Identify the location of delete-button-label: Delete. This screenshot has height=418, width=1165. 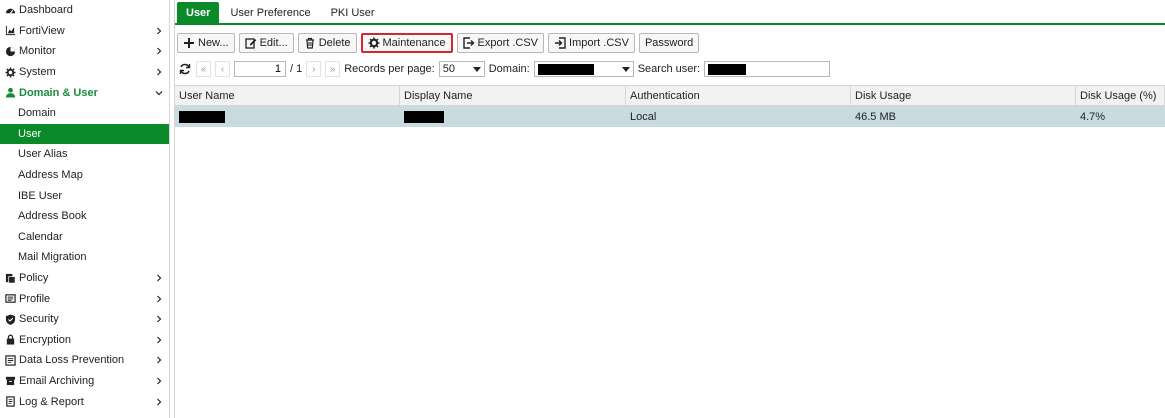
(334, 42).